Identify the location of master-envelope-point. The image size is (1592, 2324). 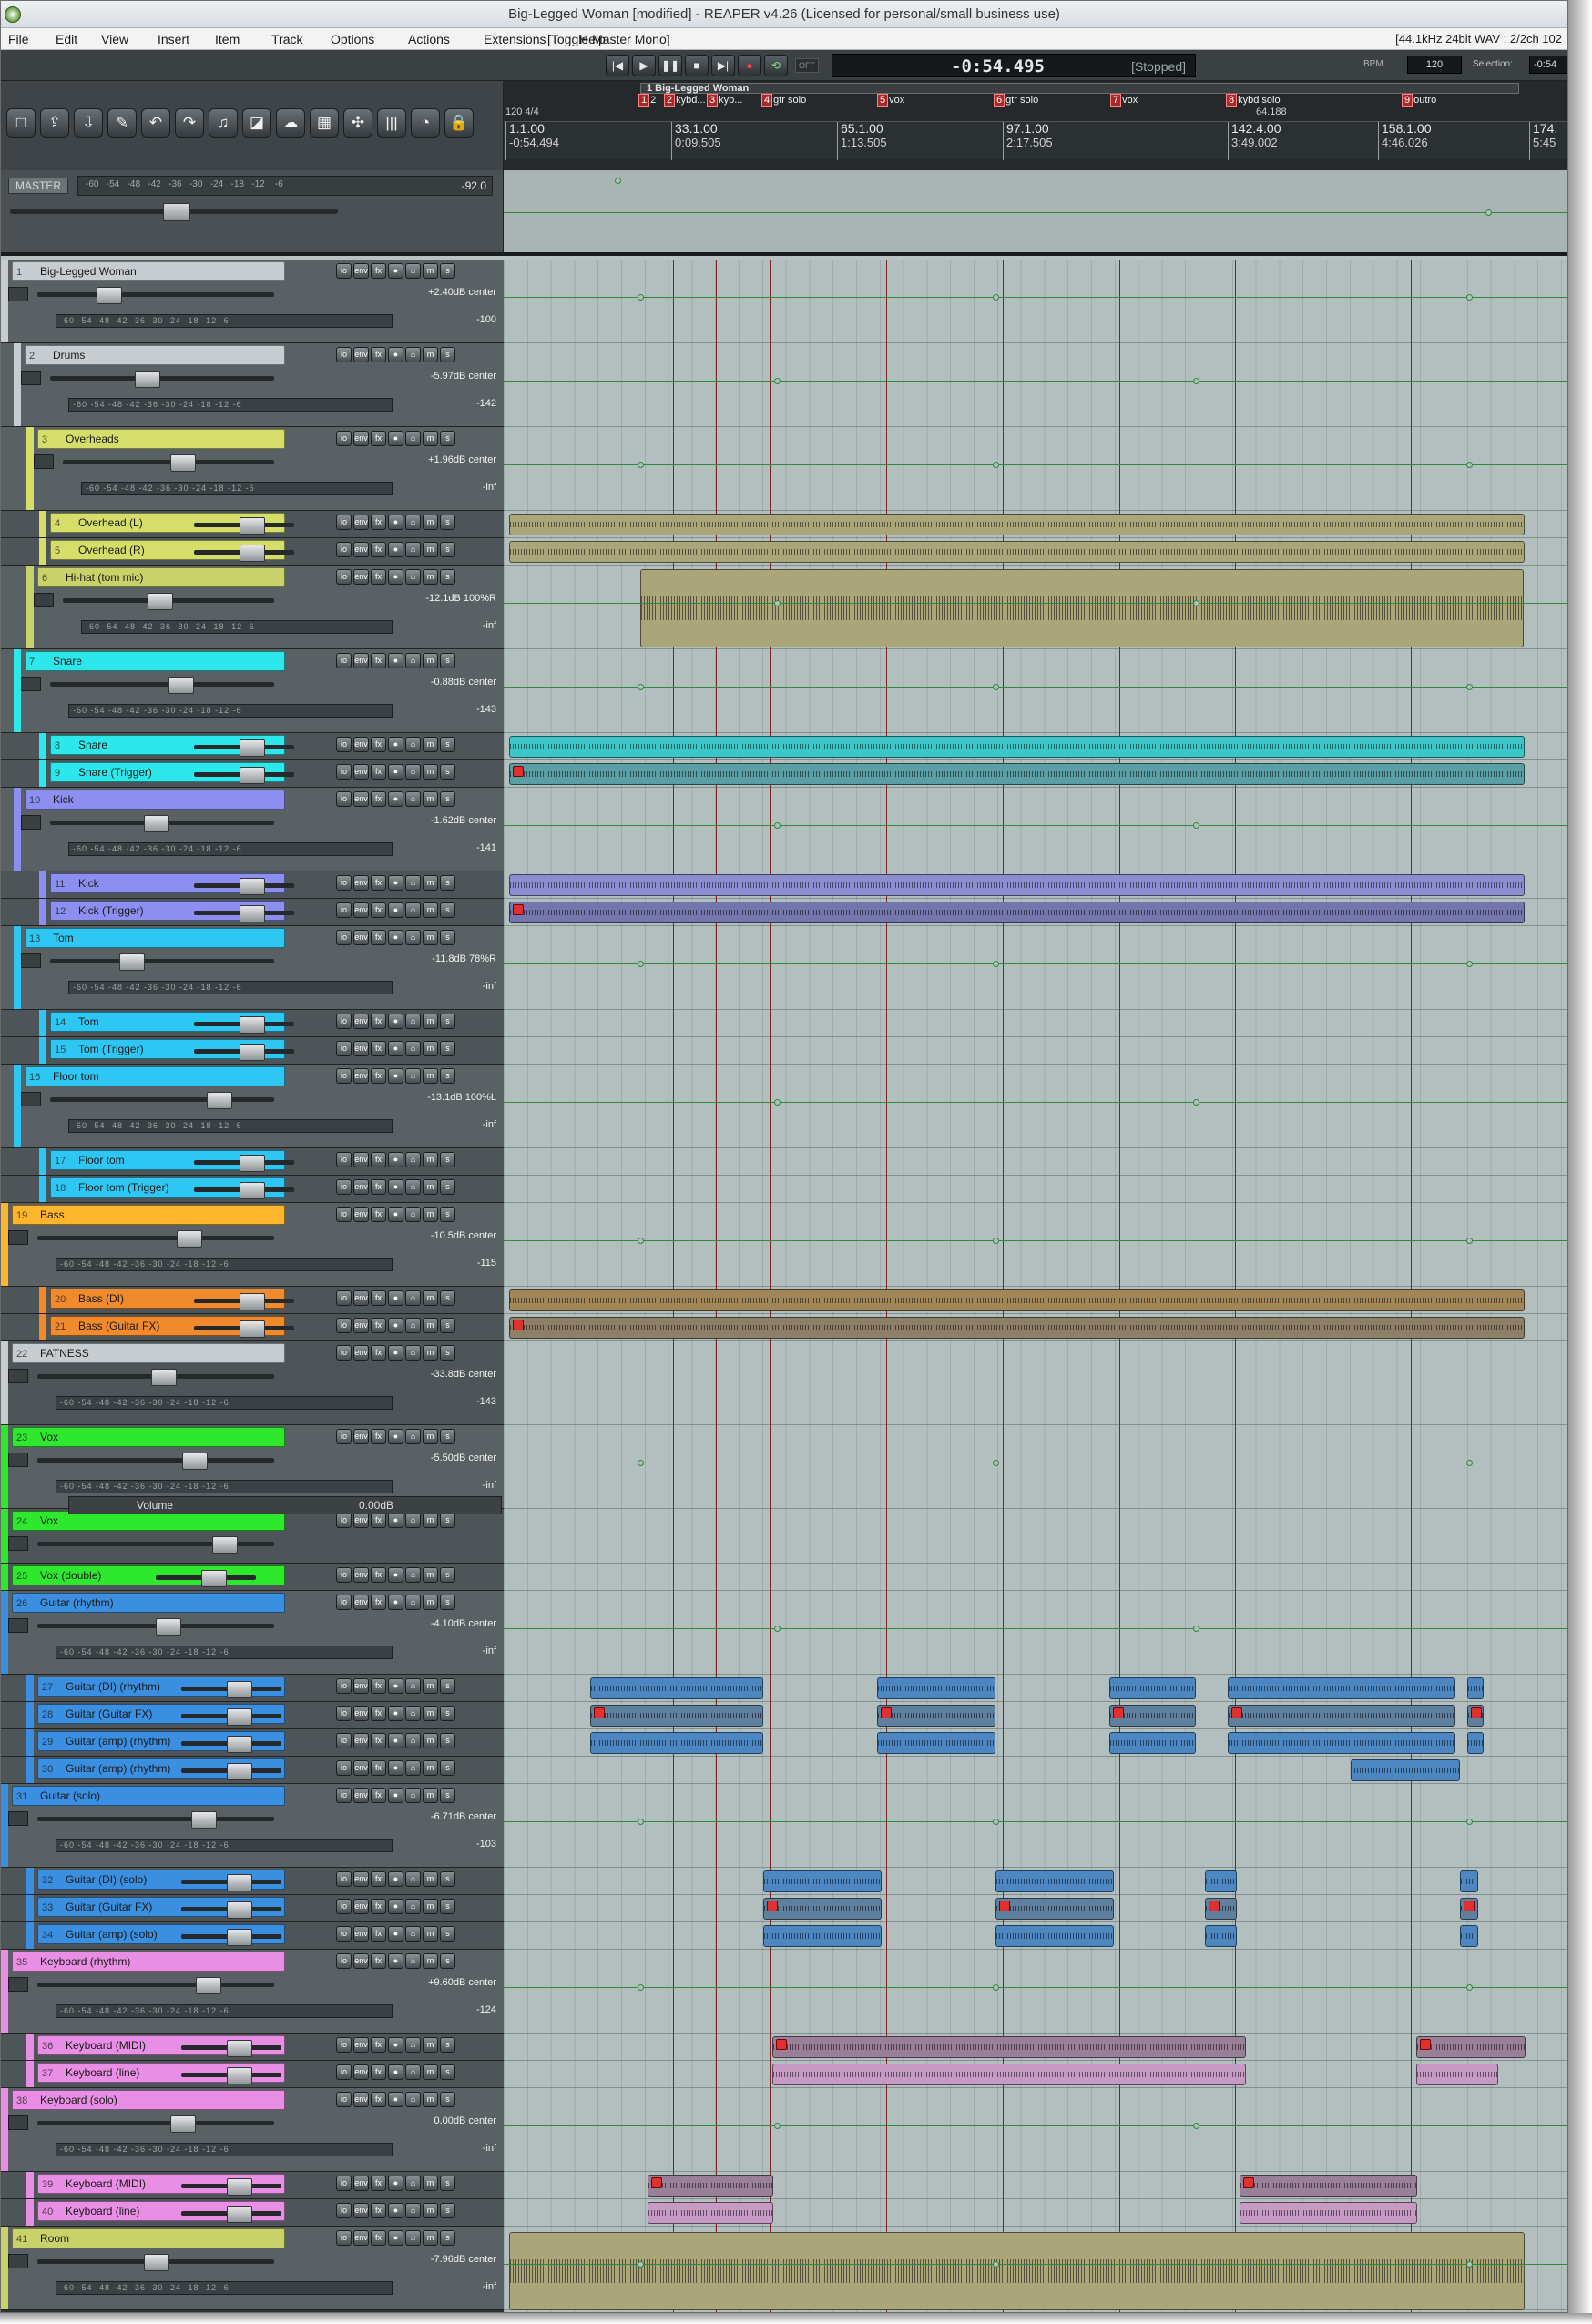
(1488, 212).